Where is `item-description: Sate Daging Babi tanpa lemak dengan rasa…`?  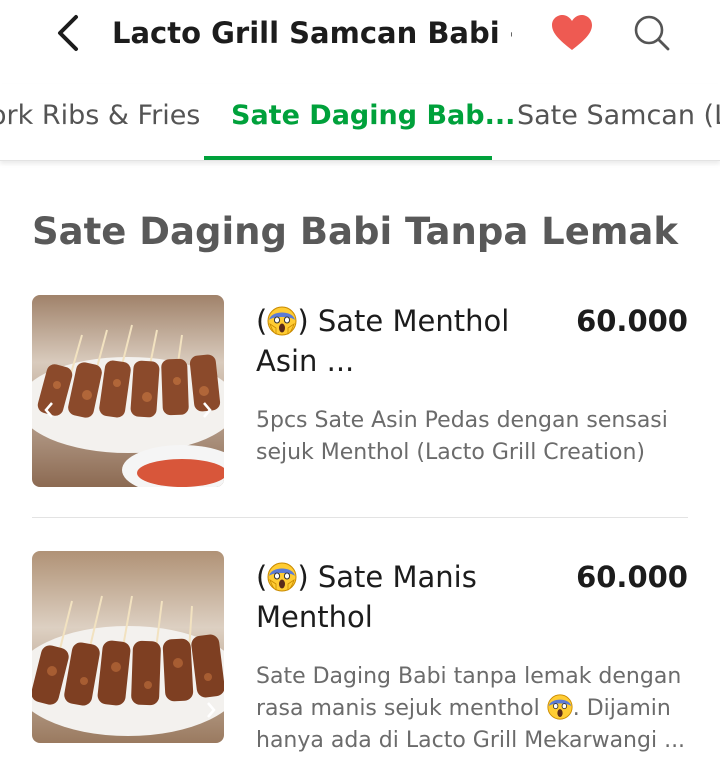
item-description: Sate Daging Babi tanpa lemak dengan rasa… is located at coordinates (471, 708).